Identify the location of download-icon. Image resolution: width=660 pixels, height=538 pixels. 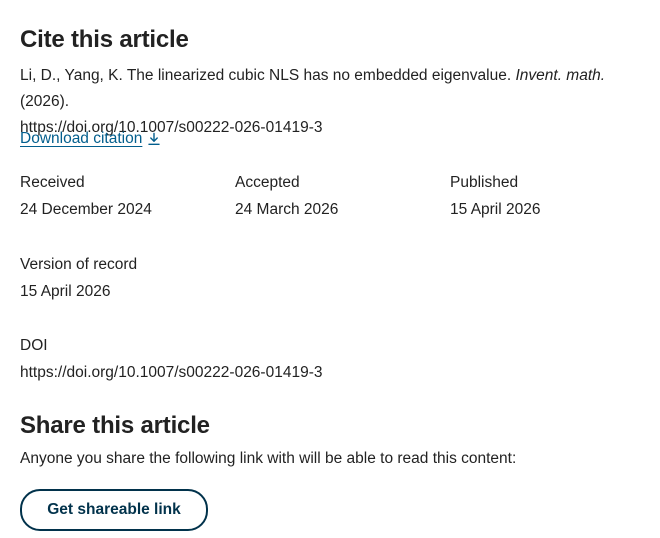
(154, 139).